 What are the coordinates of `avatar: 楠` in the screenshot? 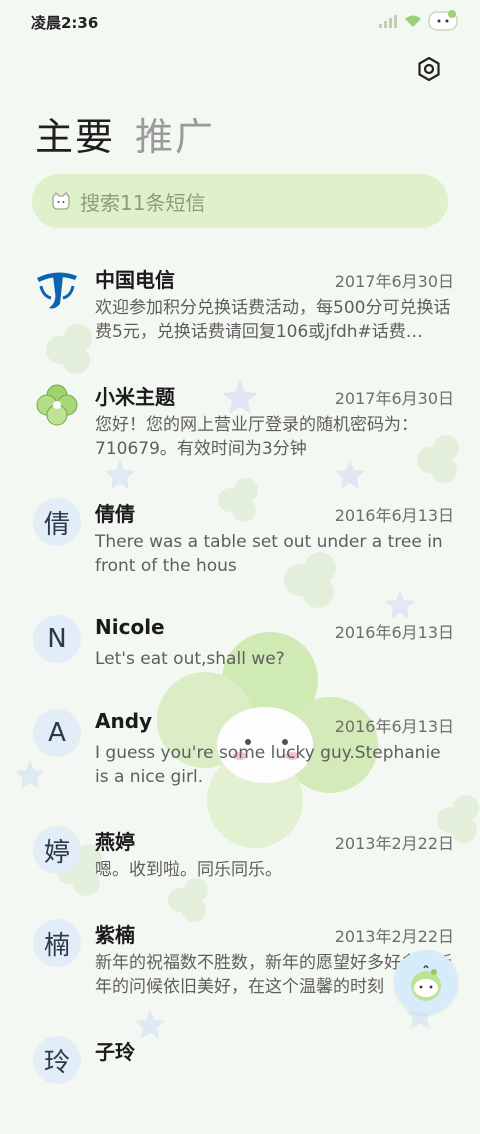 It's located at (57, 943).